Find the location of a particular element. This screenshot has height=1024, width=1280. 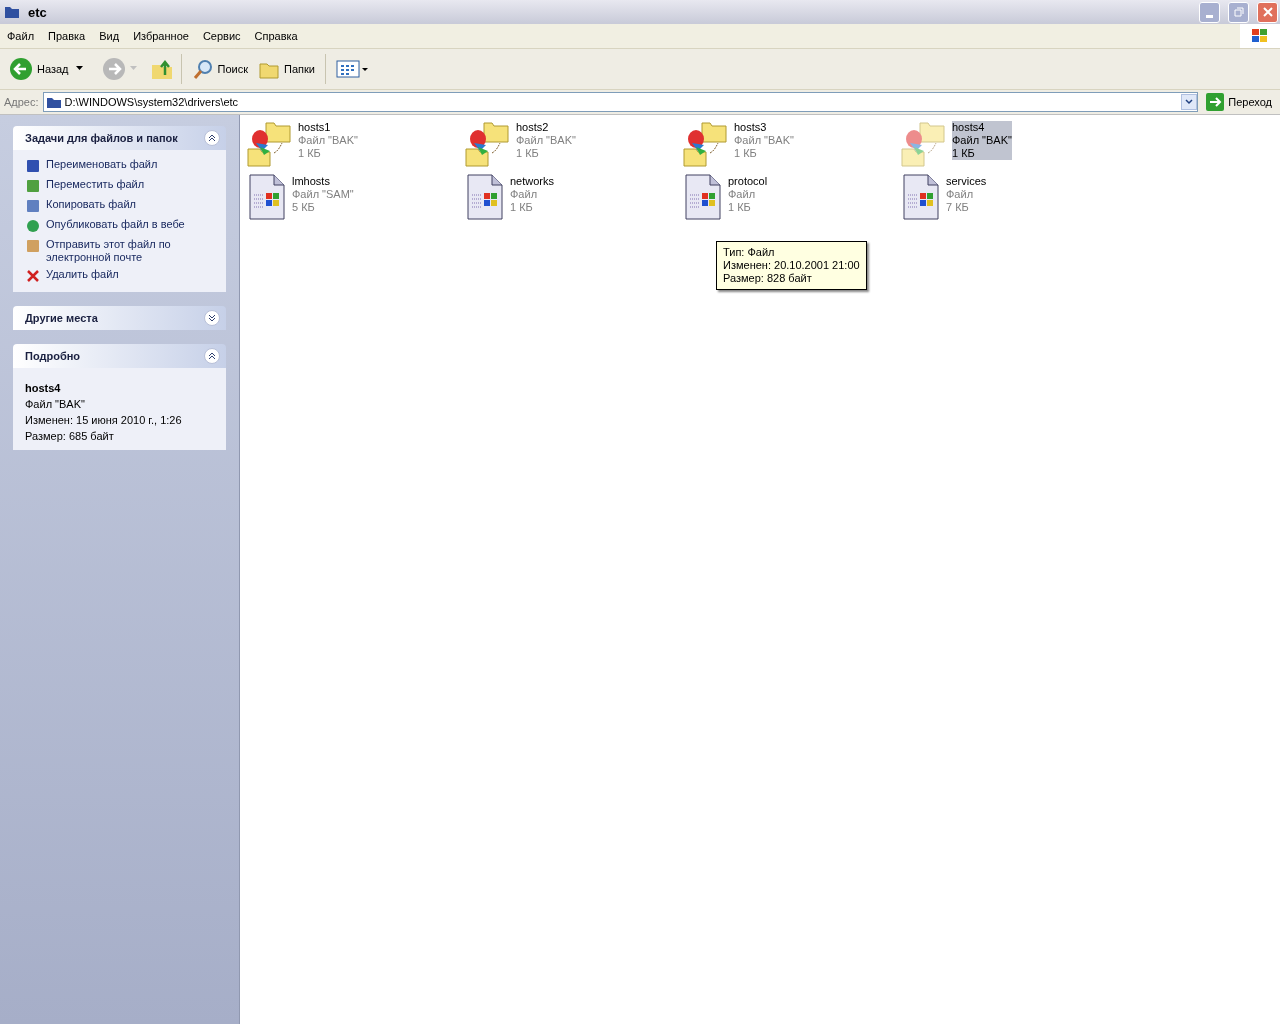

file-name: hosts2 is located at coordinates (533, 127).